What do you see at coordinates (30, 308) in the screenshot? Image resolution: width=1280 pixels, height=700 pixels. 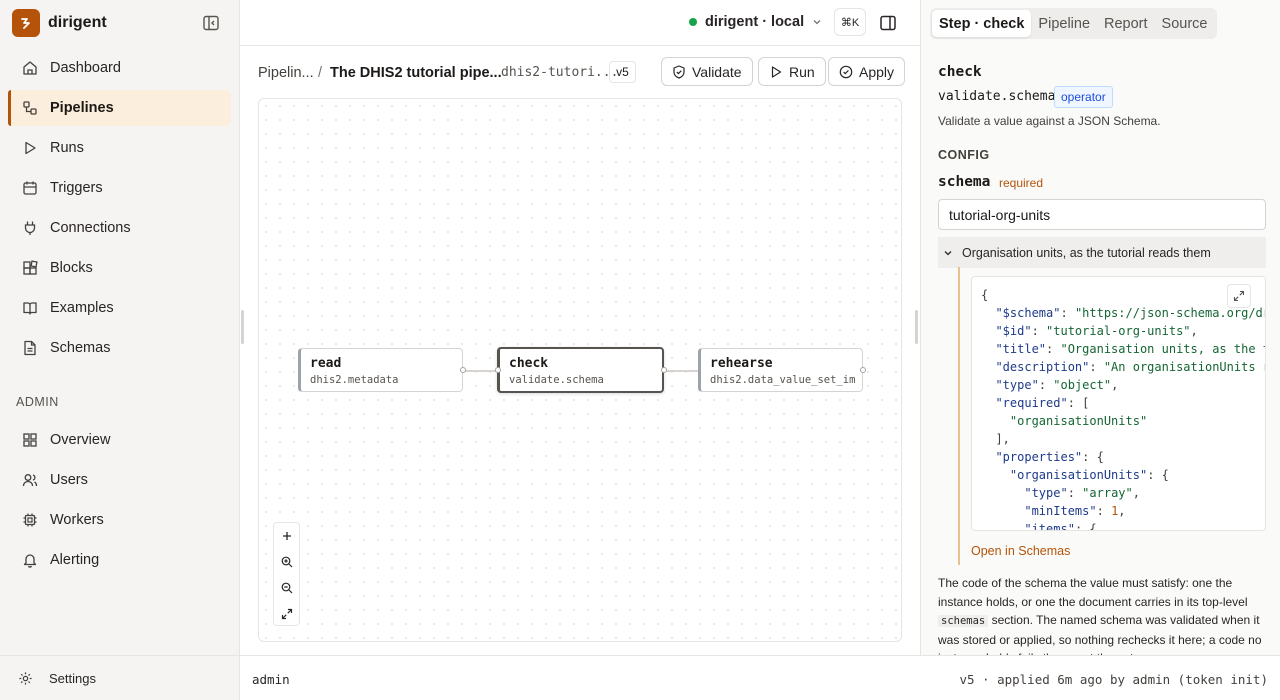 I see `book-icon` at bounding box center [30, 308].